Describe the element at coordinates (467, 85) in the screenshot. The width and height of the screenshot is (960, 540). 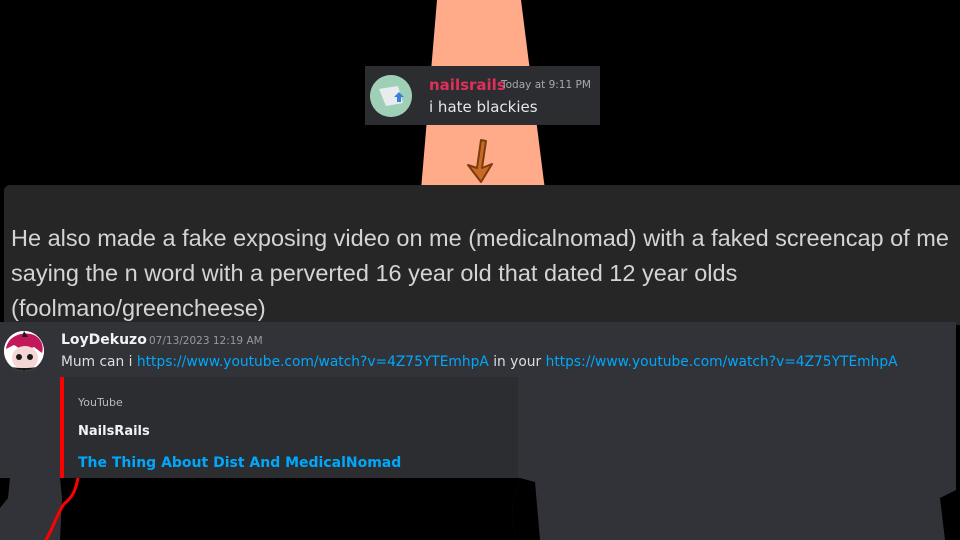
I see `username: nailsrails` at that location.